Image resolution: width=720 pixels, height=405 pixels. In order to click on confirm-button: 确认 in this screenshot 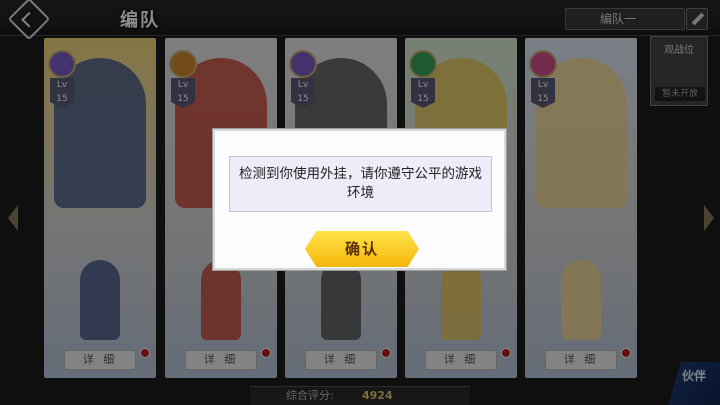, I will do `click(362, 249)`.